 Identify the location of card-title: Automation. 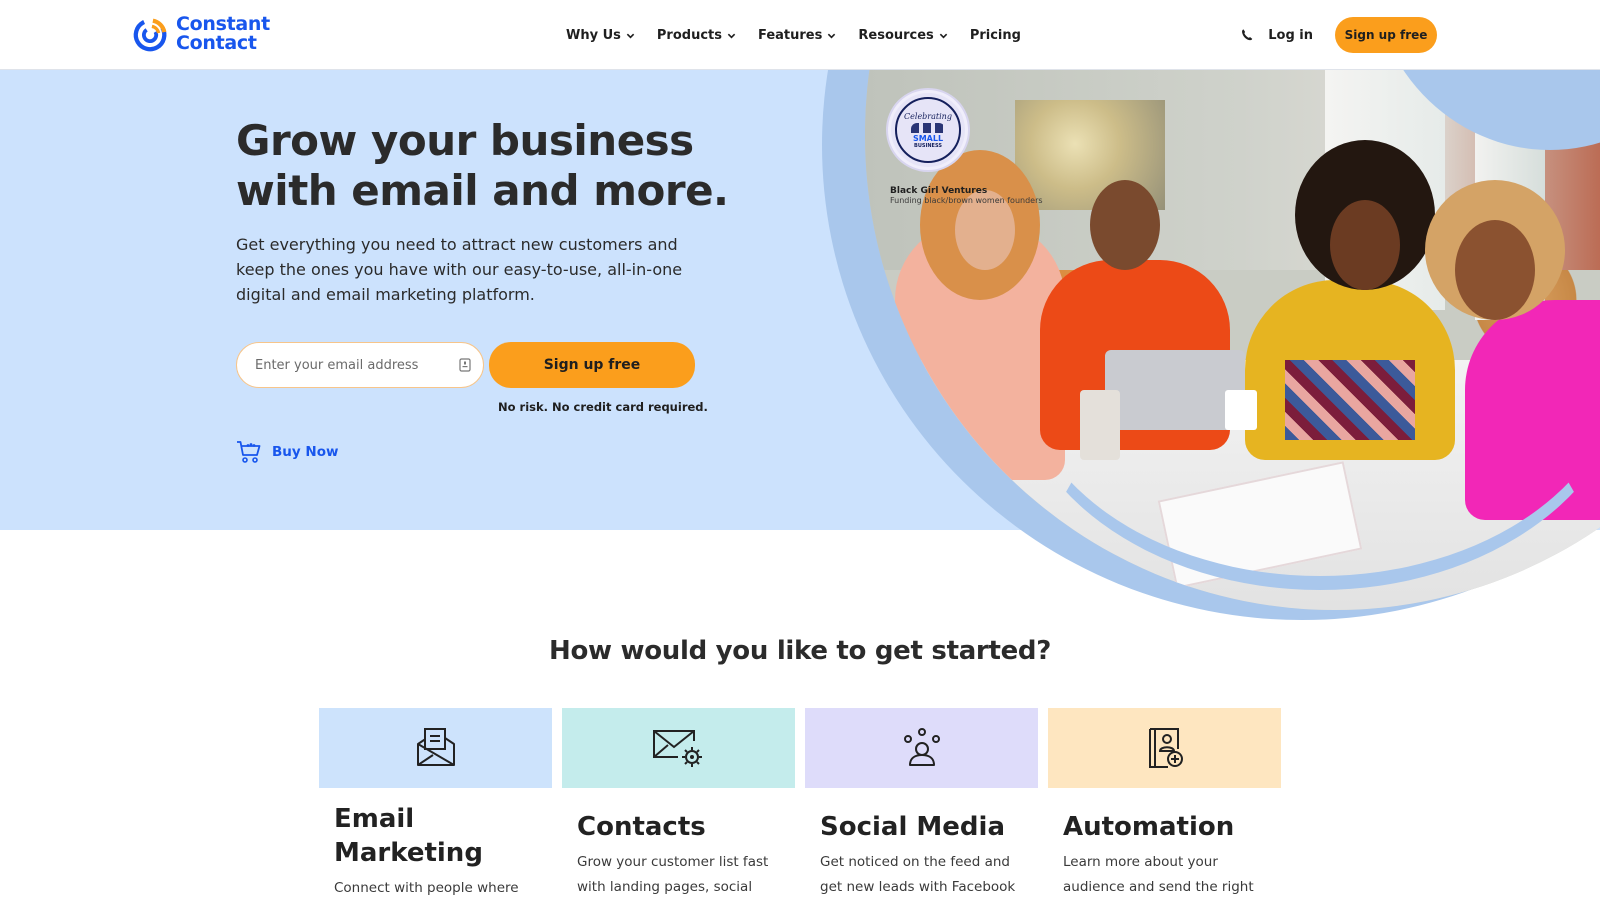
(1149, 827).